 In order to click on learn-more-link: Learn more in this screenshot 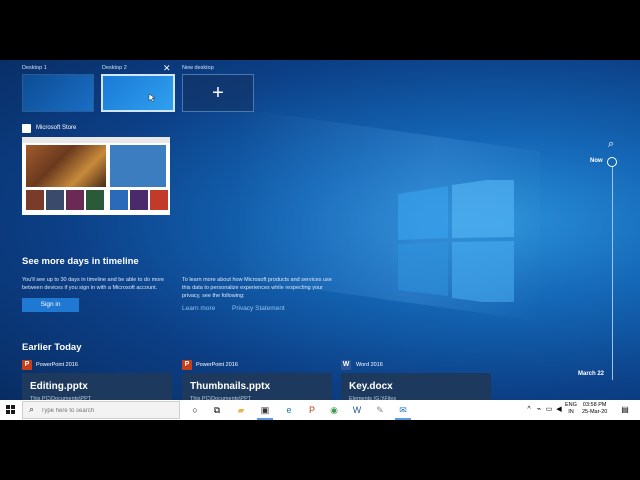, I will do `click(198, 308)`.